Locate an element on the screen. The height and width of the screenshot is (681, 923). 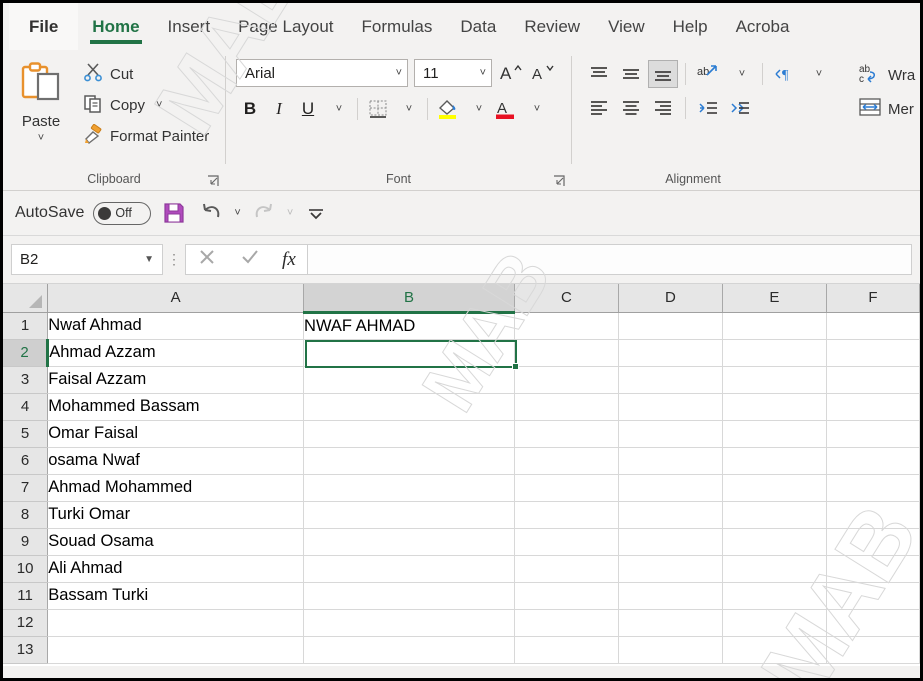
paste-chevron-down-icon: ˅ is located at coordinates (41, 138).